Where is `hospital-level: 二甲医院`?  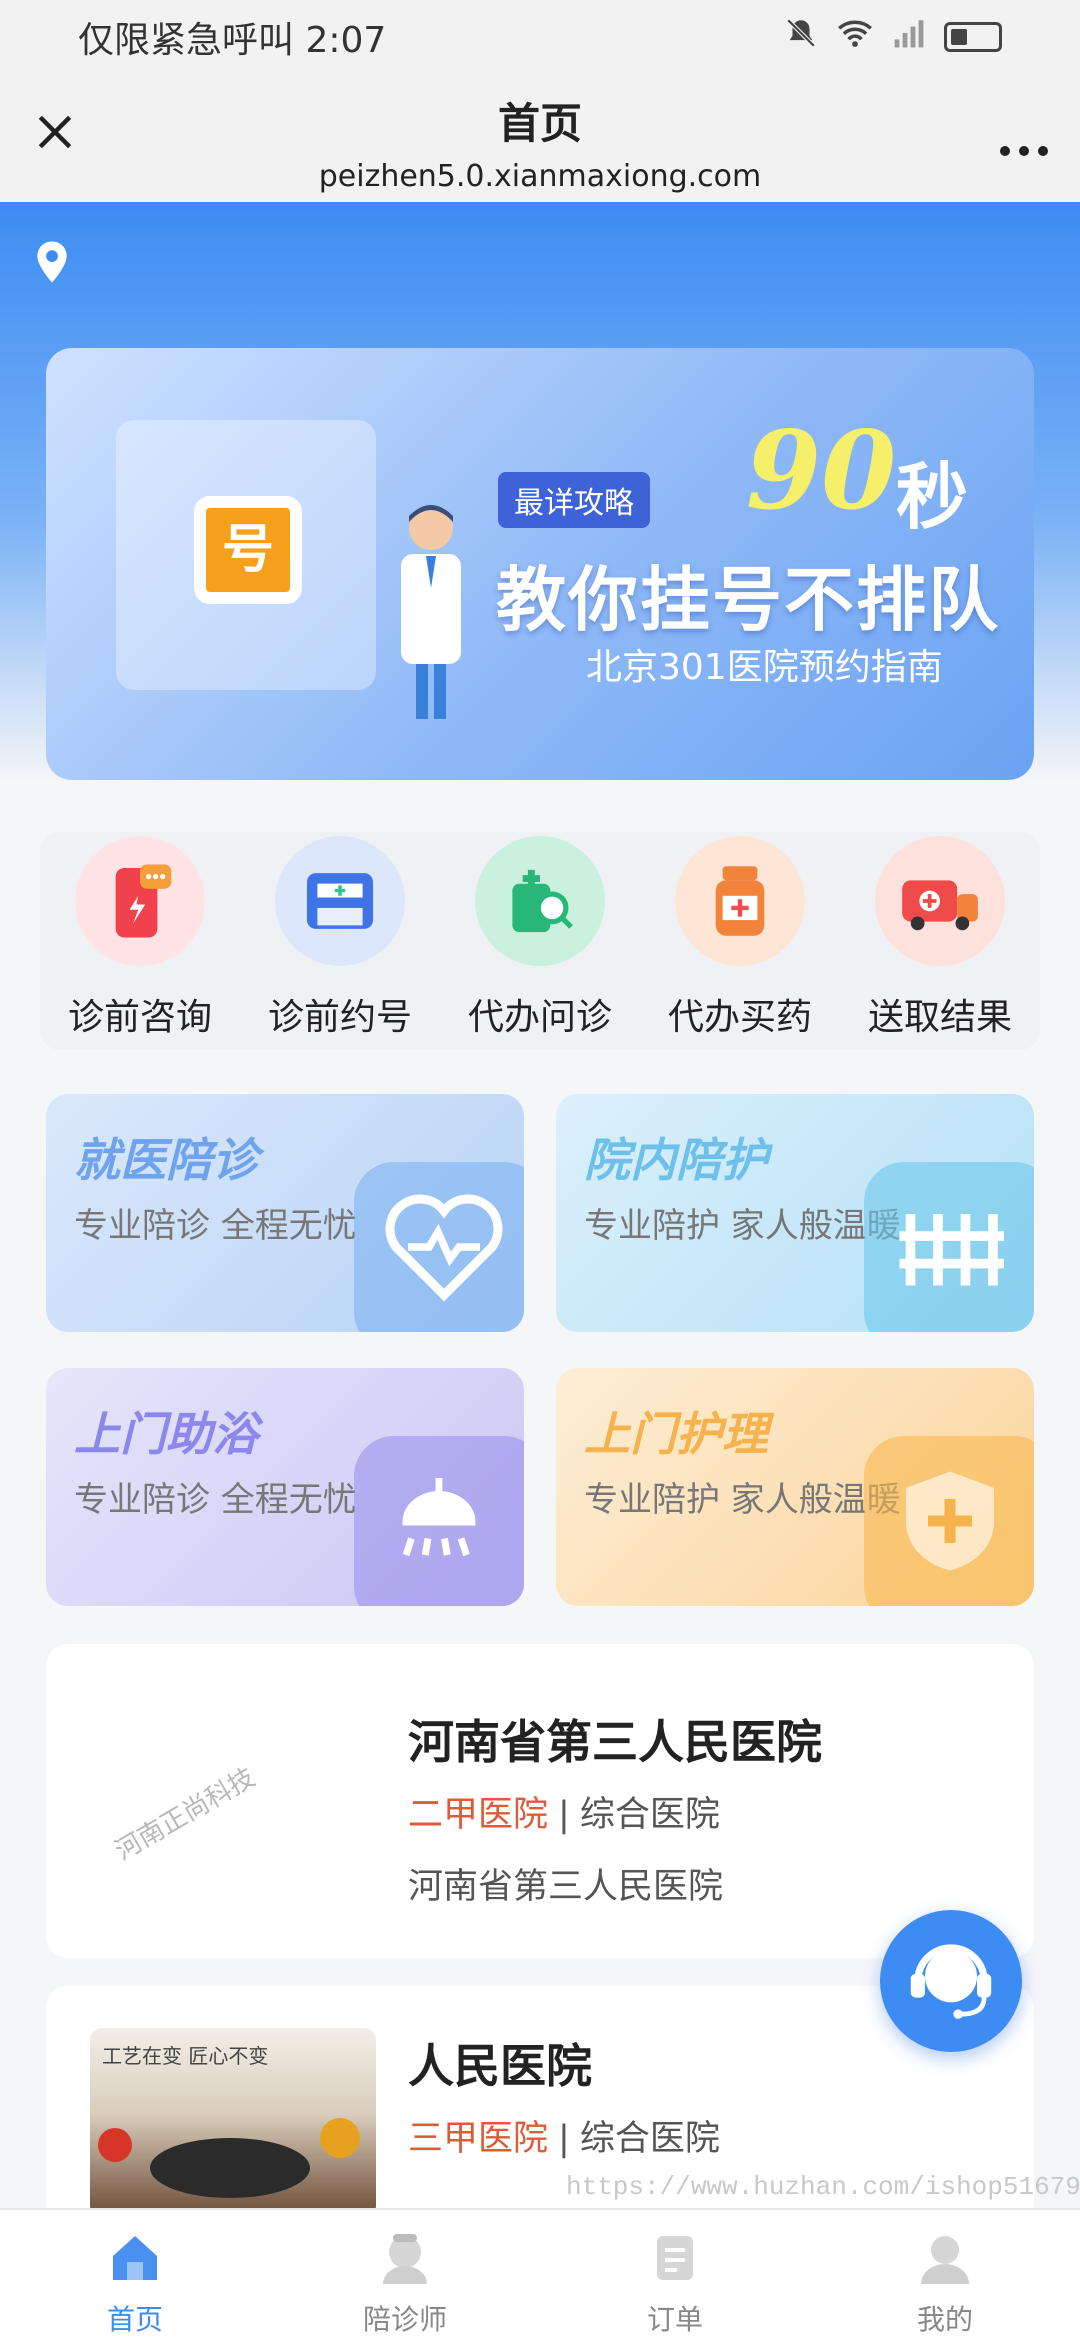
hospital-level: 二甲医院 is located at coordinates (478, 1815).